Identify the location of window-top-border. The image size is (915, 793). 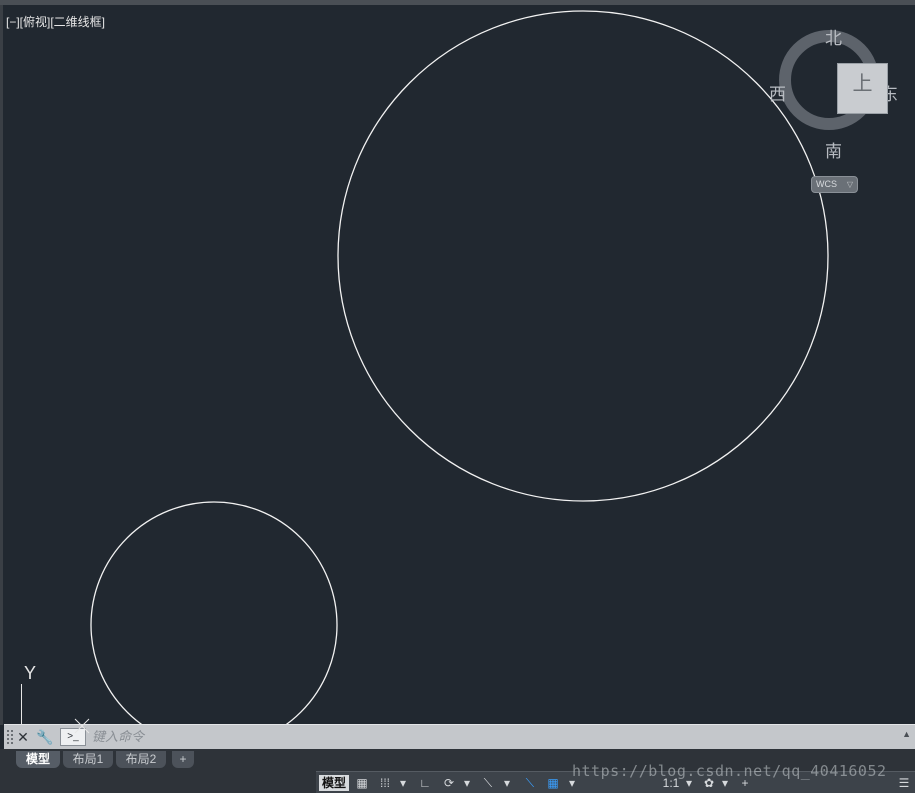
(457, 2).